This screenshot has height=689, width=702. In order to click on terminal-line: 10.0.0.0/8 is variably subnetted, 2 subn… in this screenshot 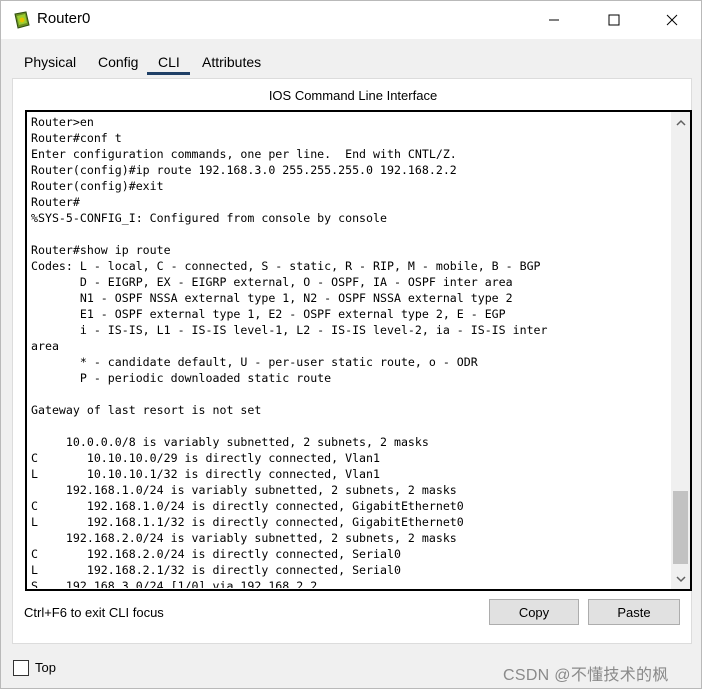, I will do `click(230, 442)`.